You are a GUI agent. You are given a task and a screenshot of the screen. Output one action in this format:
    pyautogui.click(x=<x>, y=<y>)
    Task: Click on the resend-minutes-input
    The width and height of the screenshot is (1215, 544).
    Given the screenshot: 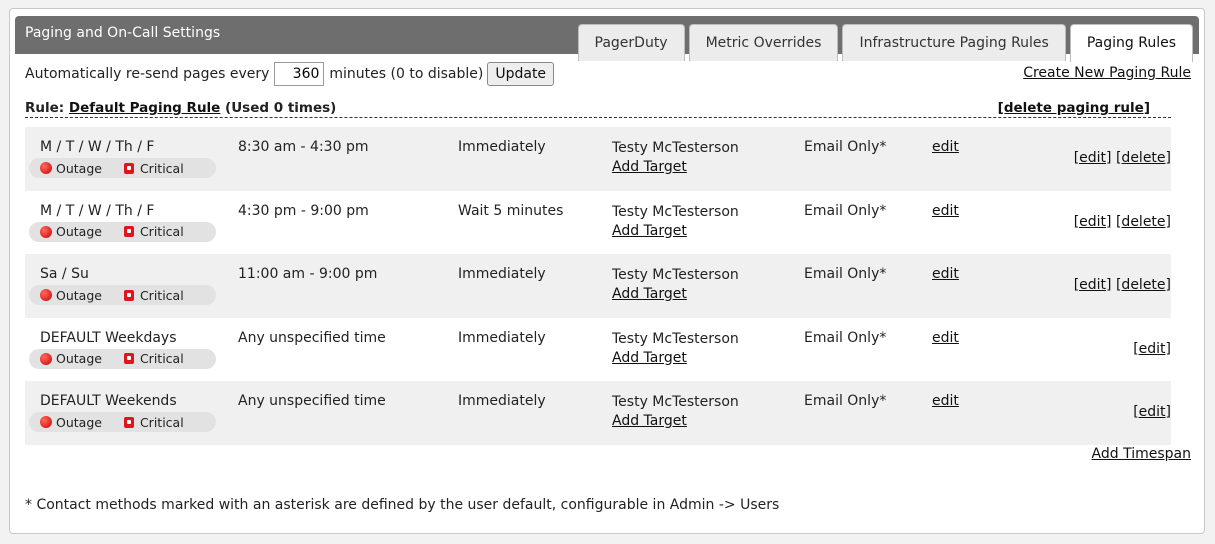 What is the action you would take?
    pyautogui.click(x=299, y=74)
    